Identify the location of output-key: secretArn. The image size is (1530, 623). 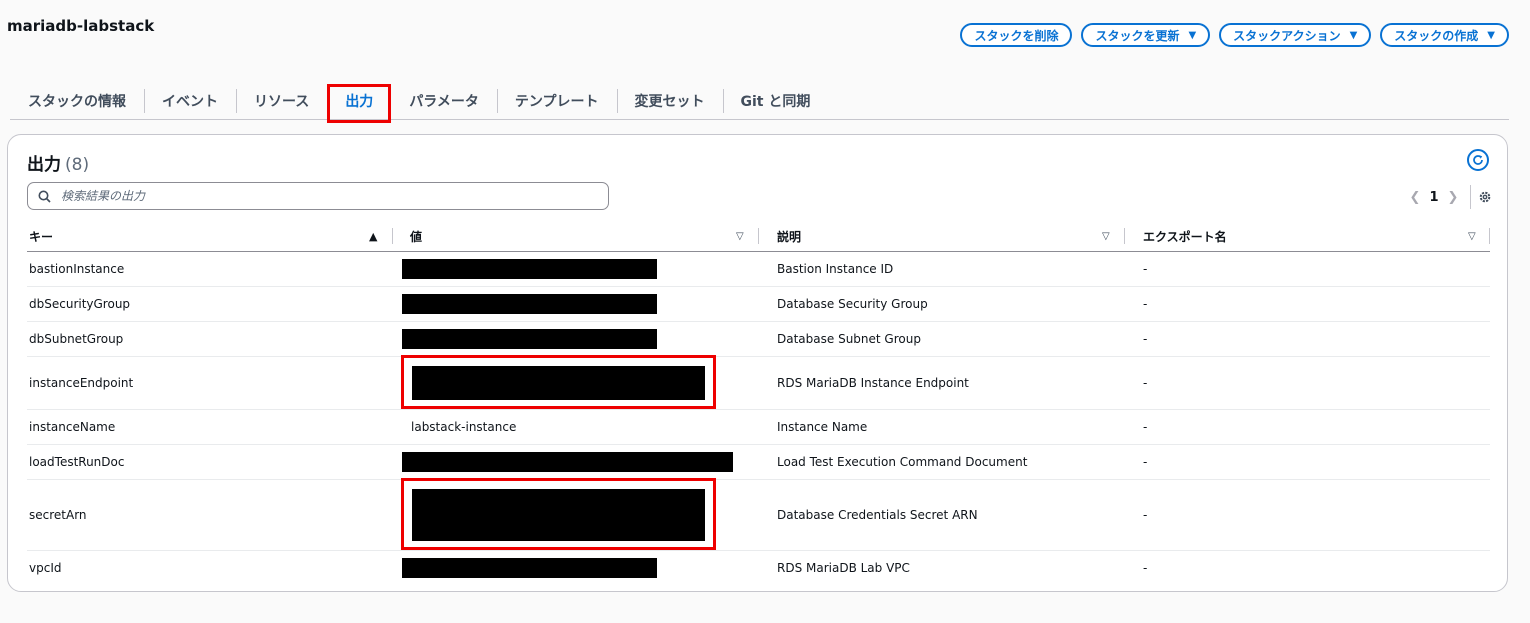
(58, 515).